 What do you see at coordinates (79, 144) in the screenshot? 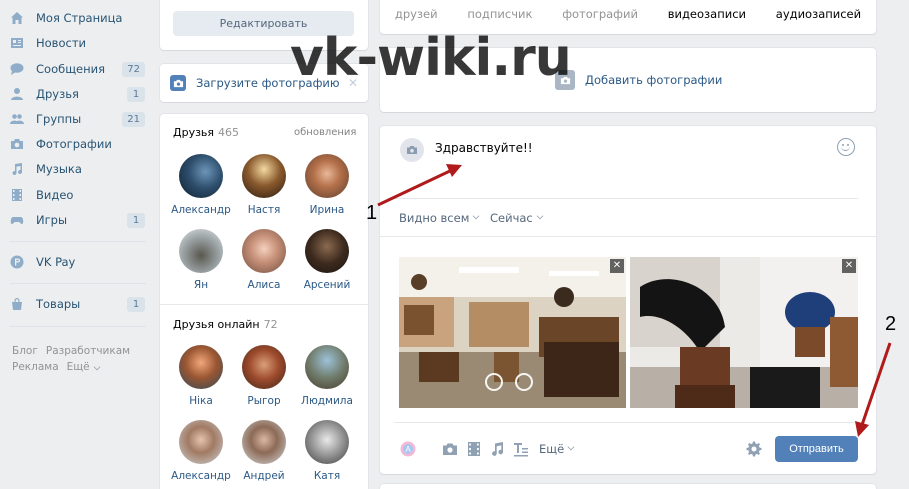
I see `nav-item-photos: Фотографии` at bounding box center [79, 144].